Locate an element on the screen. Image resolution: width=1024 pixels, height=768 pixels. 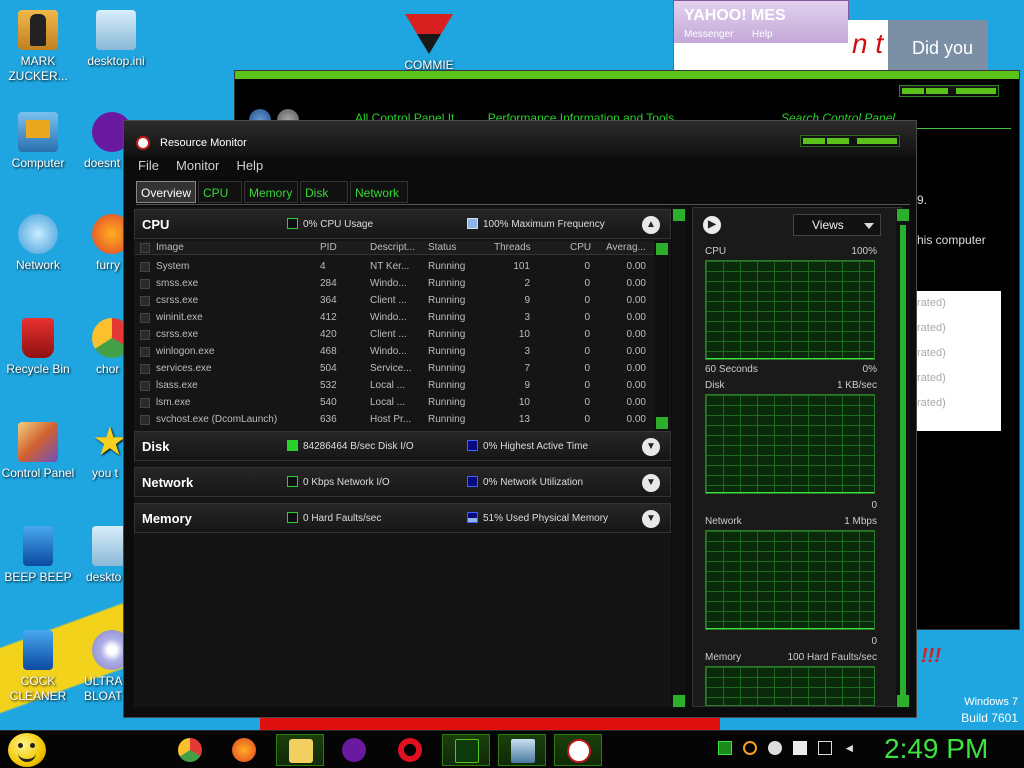
title-bar: Resource Monitor is located at coordinates (520, 139).